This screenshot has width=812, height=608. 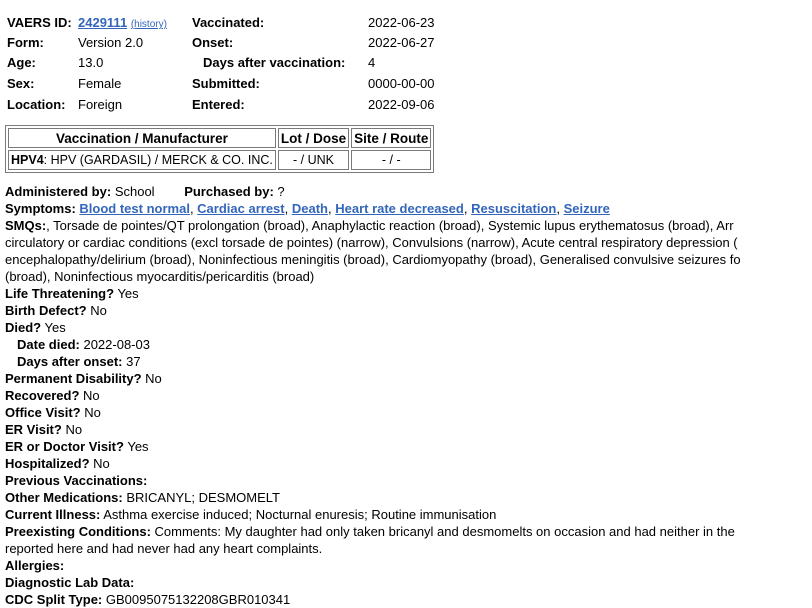 I want to click on entered-label: Entered:, so click(x=218, y=104).